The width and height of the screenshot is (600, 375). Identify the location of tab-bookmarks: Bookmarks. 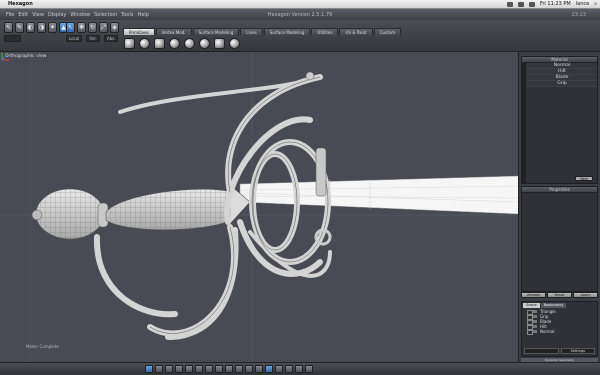
(553, 305).